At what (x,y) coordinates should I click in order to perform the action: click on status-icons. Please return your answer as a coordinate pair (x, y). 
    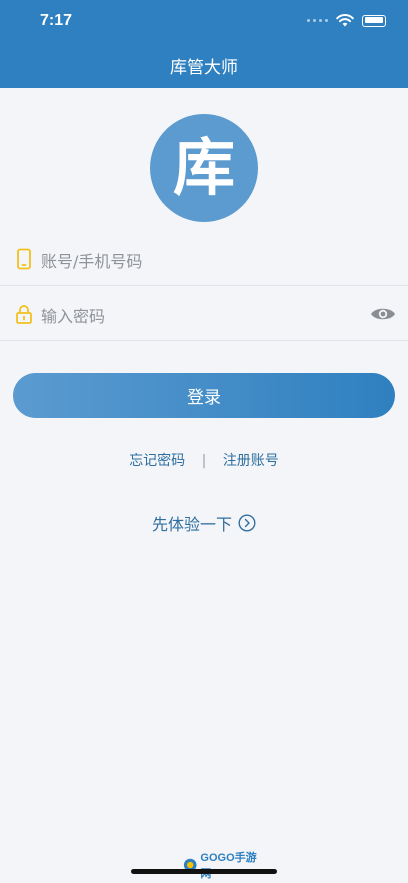
    Looking at the image, I should click on (346, 20).